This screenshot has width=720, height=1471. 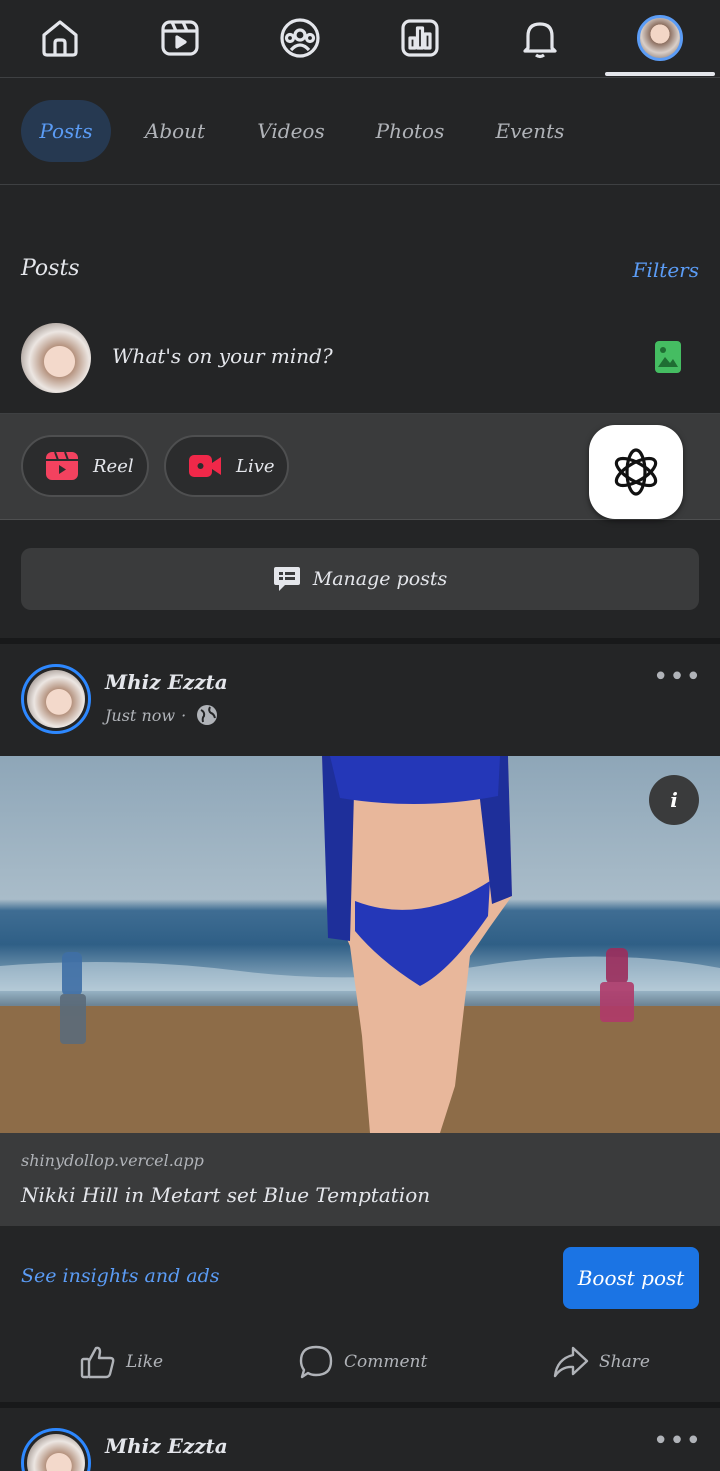 What do you see at coordinates (222, 356) in the screenshot?
I see `composer-placeholder: What's on your mind?` at bounding box center [222, 356].